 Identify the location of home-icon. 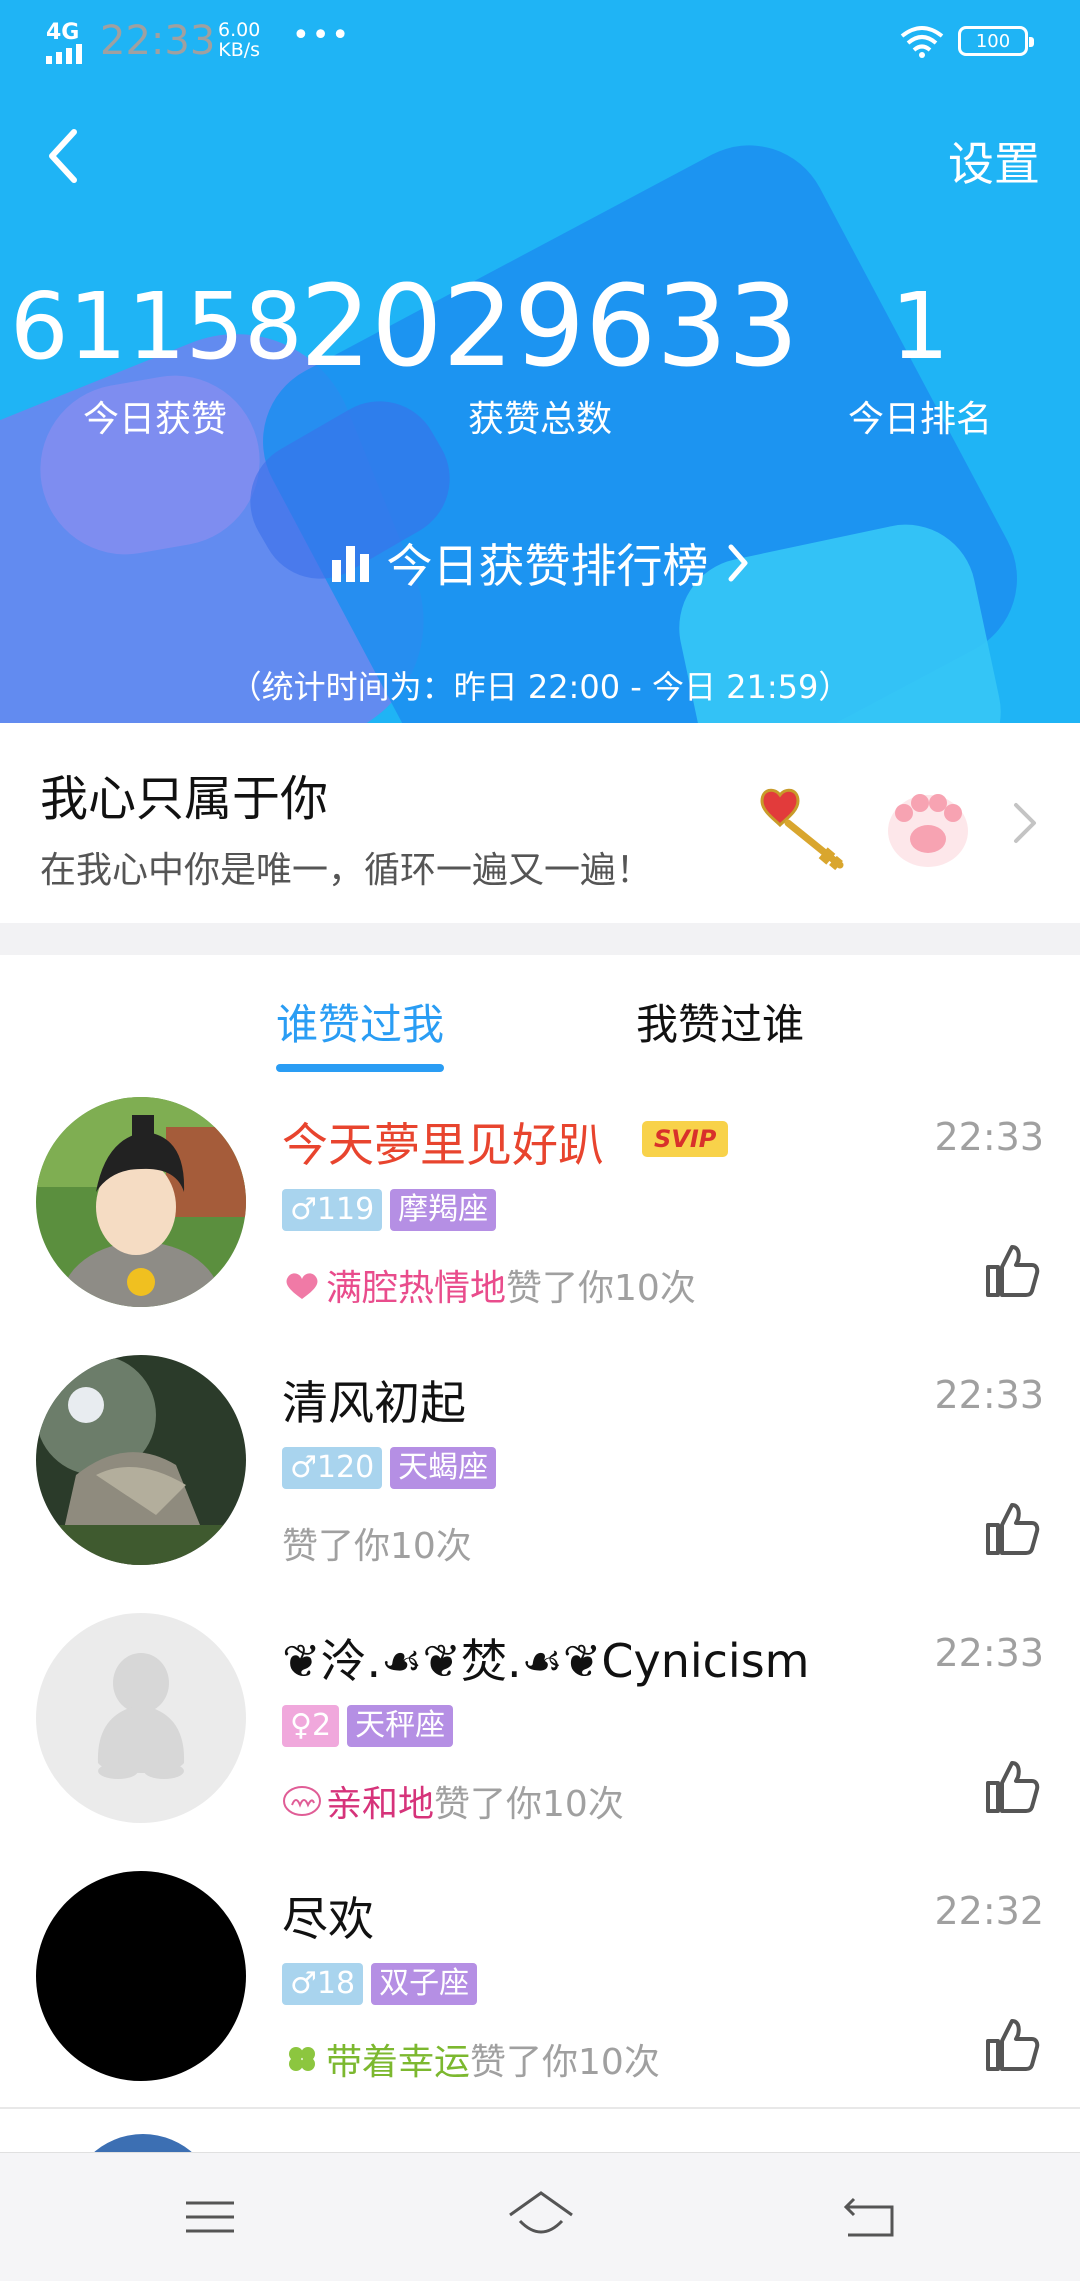
(541, 2217).